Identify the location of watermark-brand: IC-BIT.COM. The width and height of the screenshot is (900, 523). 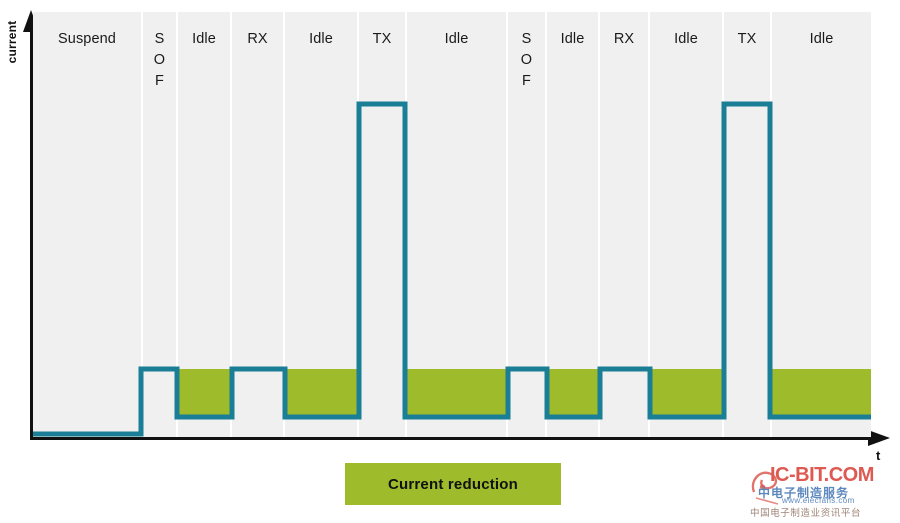
(822, 475).